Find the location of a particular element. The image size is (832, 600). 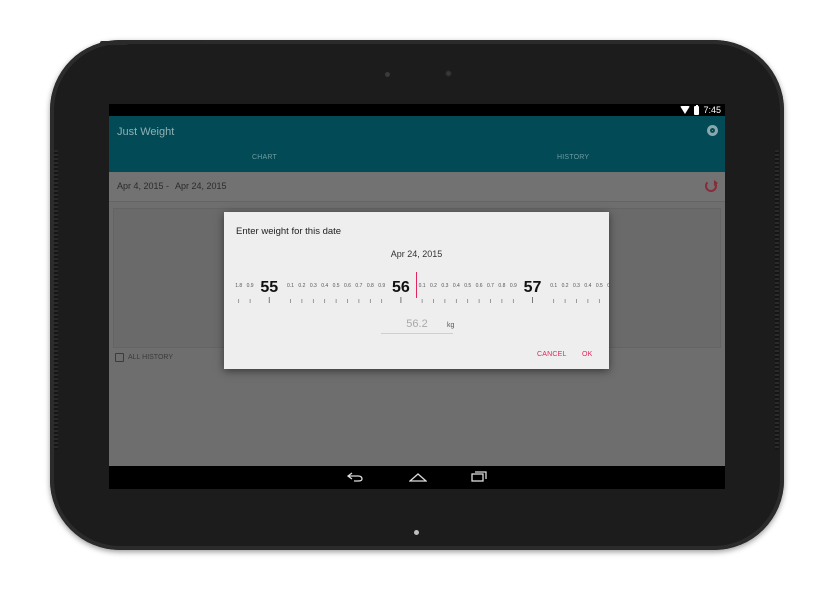

ok-button: OK is located at coordinates (587, 354).